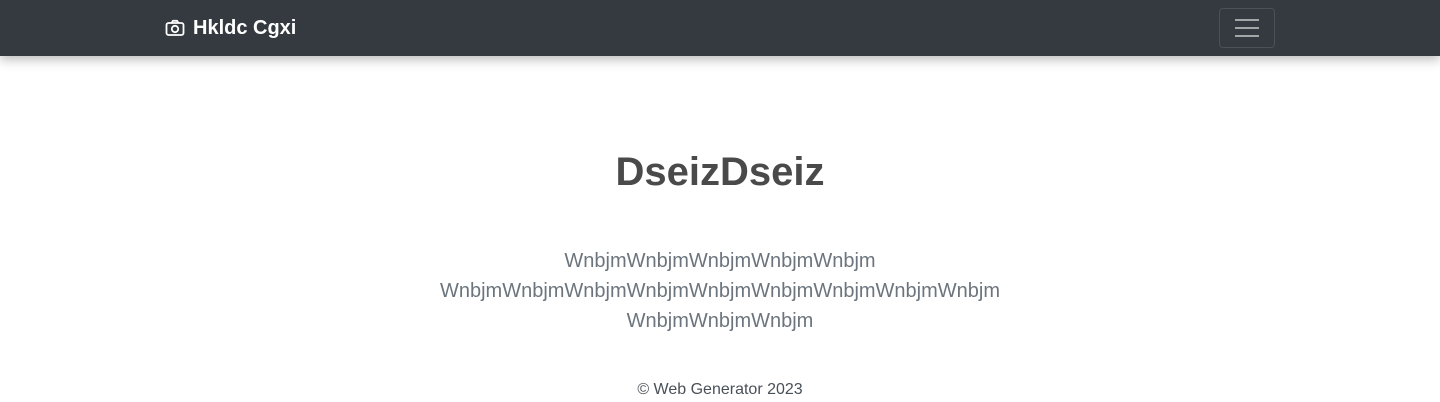 The image size is (1440, 402). I want to click on navbar-brand: Hkldc Cgxi, so click(230, 28).